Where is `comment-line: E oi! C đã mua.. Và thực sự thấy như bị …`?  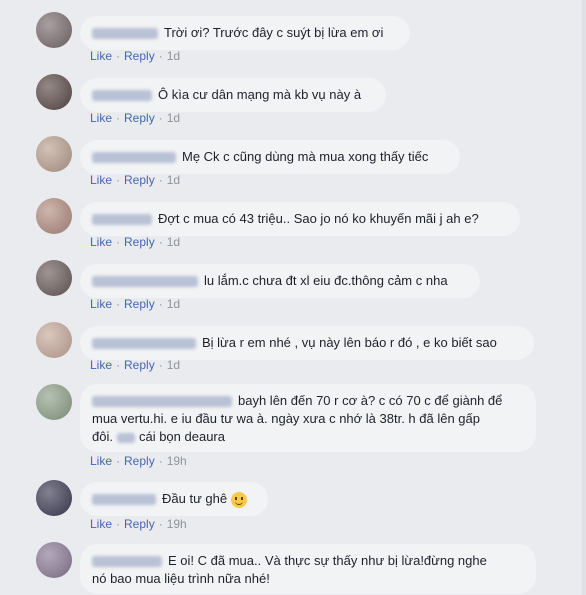 comment-line: E oi! C đã mua.. Và thực sự thấy như bị … is located at coordinates (308, 561).